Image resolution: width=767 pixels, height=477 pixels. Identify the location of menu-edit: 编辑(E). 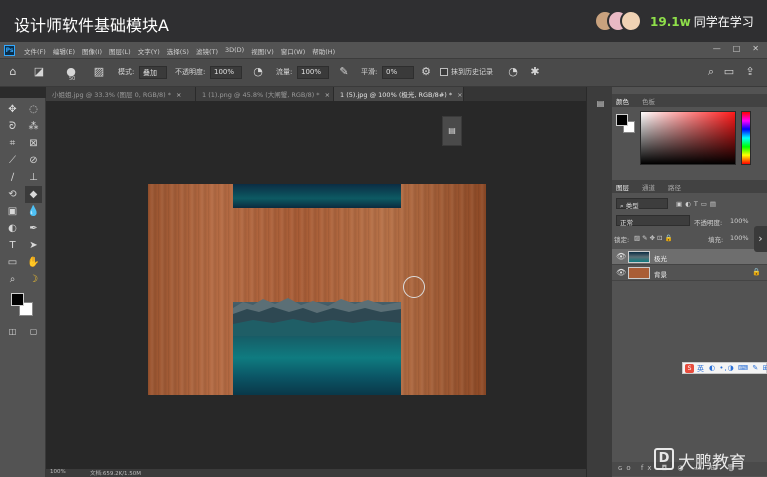
(64, 51).